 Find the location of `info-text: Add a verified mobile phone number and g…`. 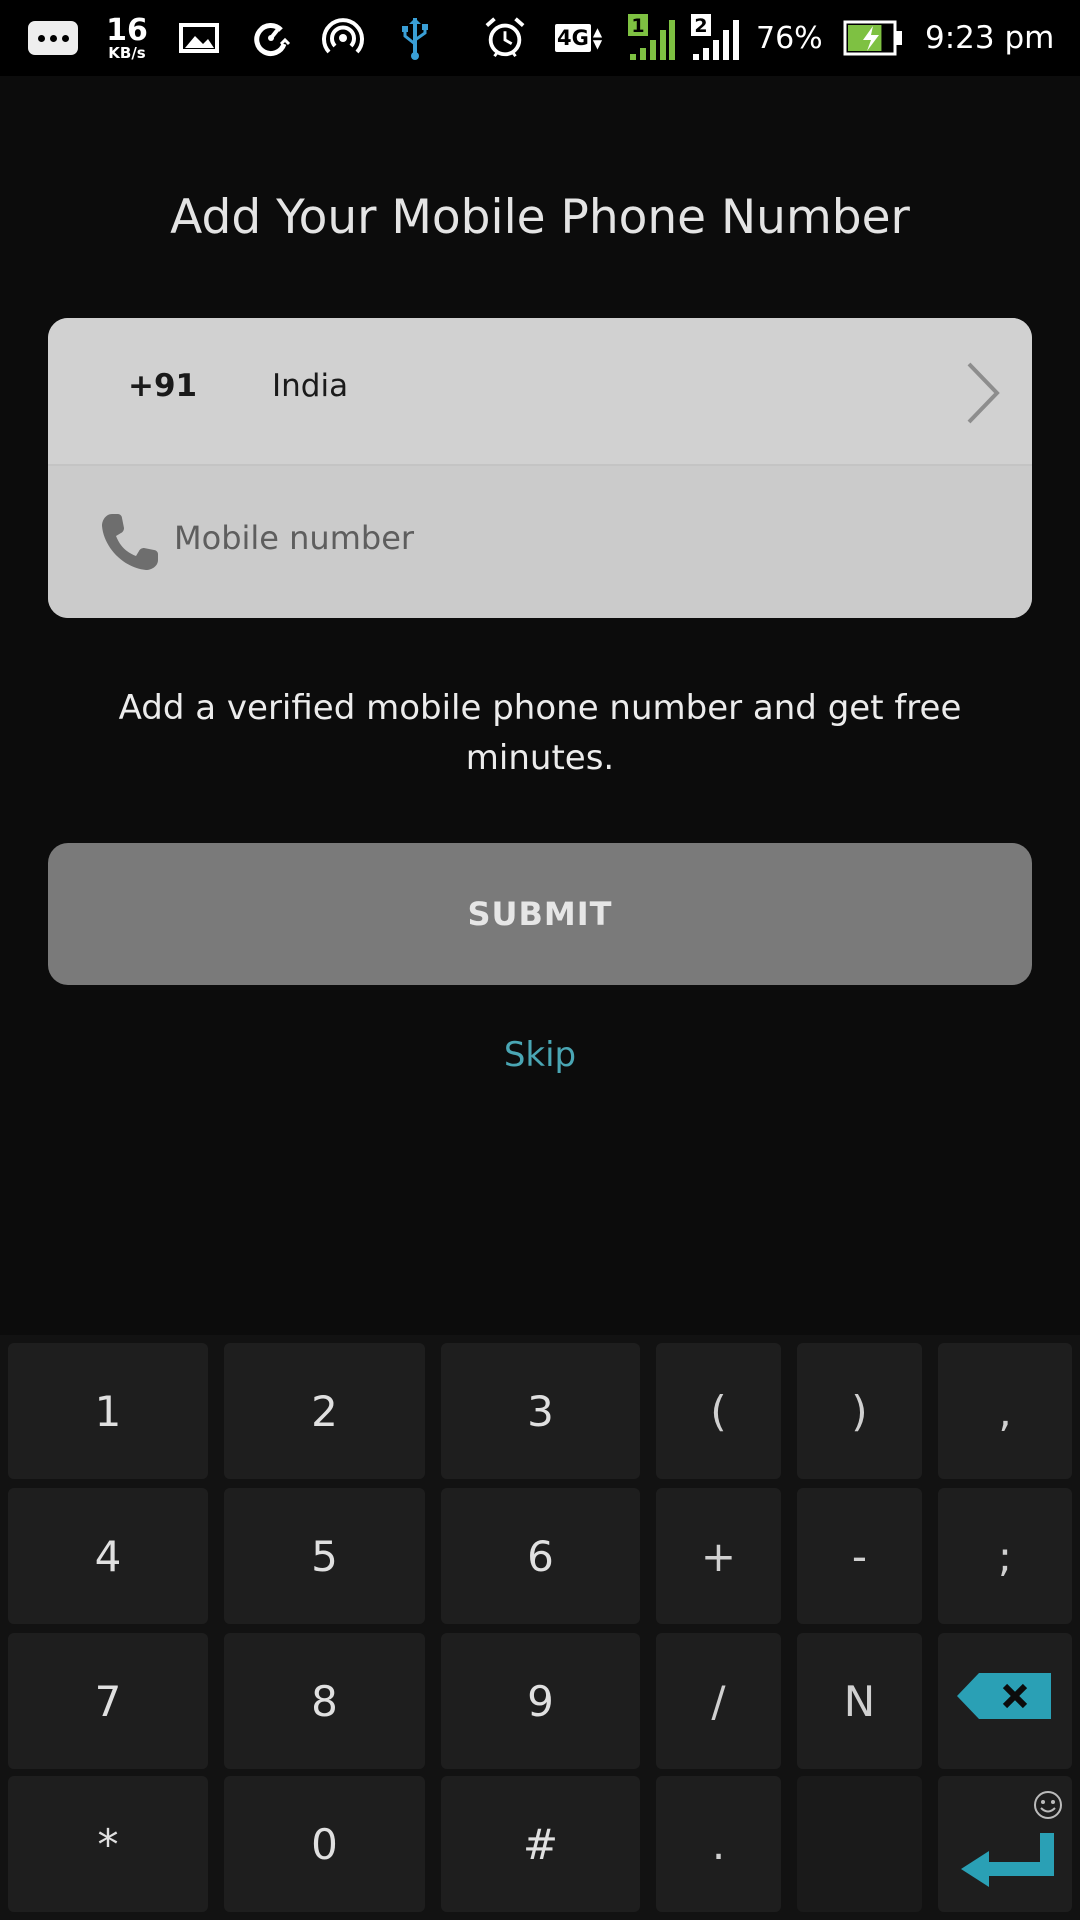

info-text: Add a verified mobile phone number and g… is located at coordinates (540, 733).